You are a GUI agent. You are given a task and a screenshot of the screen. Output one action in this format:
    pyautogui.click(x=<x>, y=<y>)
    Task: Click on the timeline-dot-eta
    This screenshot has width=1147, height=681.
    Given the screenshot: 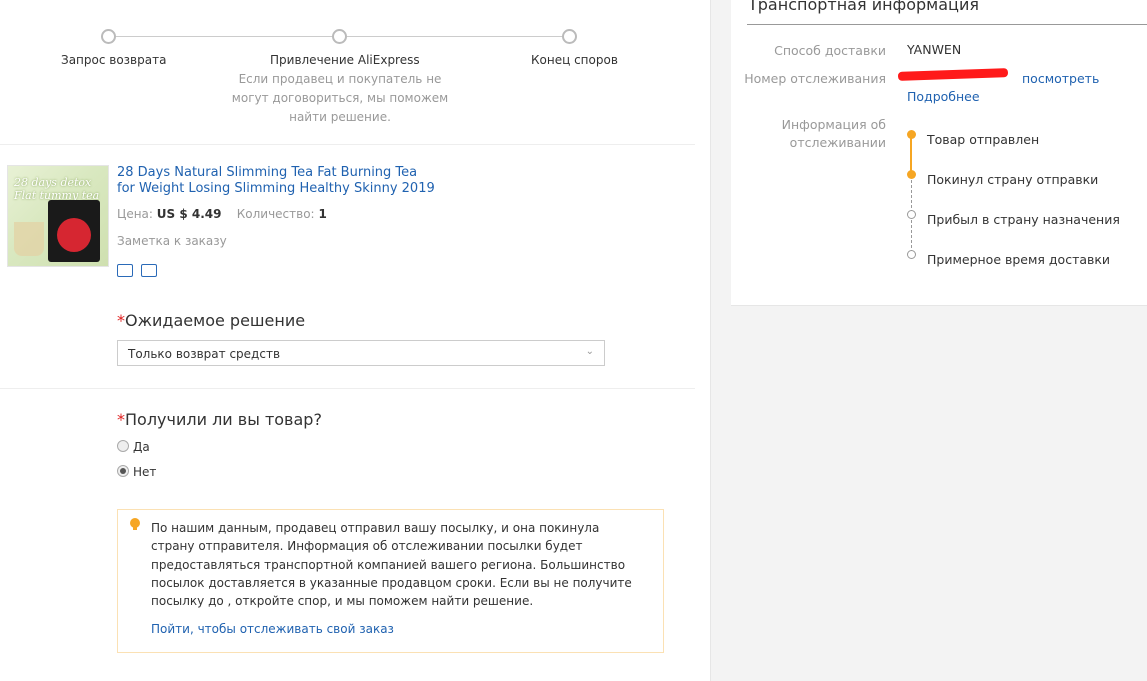 What is the action you would take?
    pyautogui.click(x=911, y=254)
    